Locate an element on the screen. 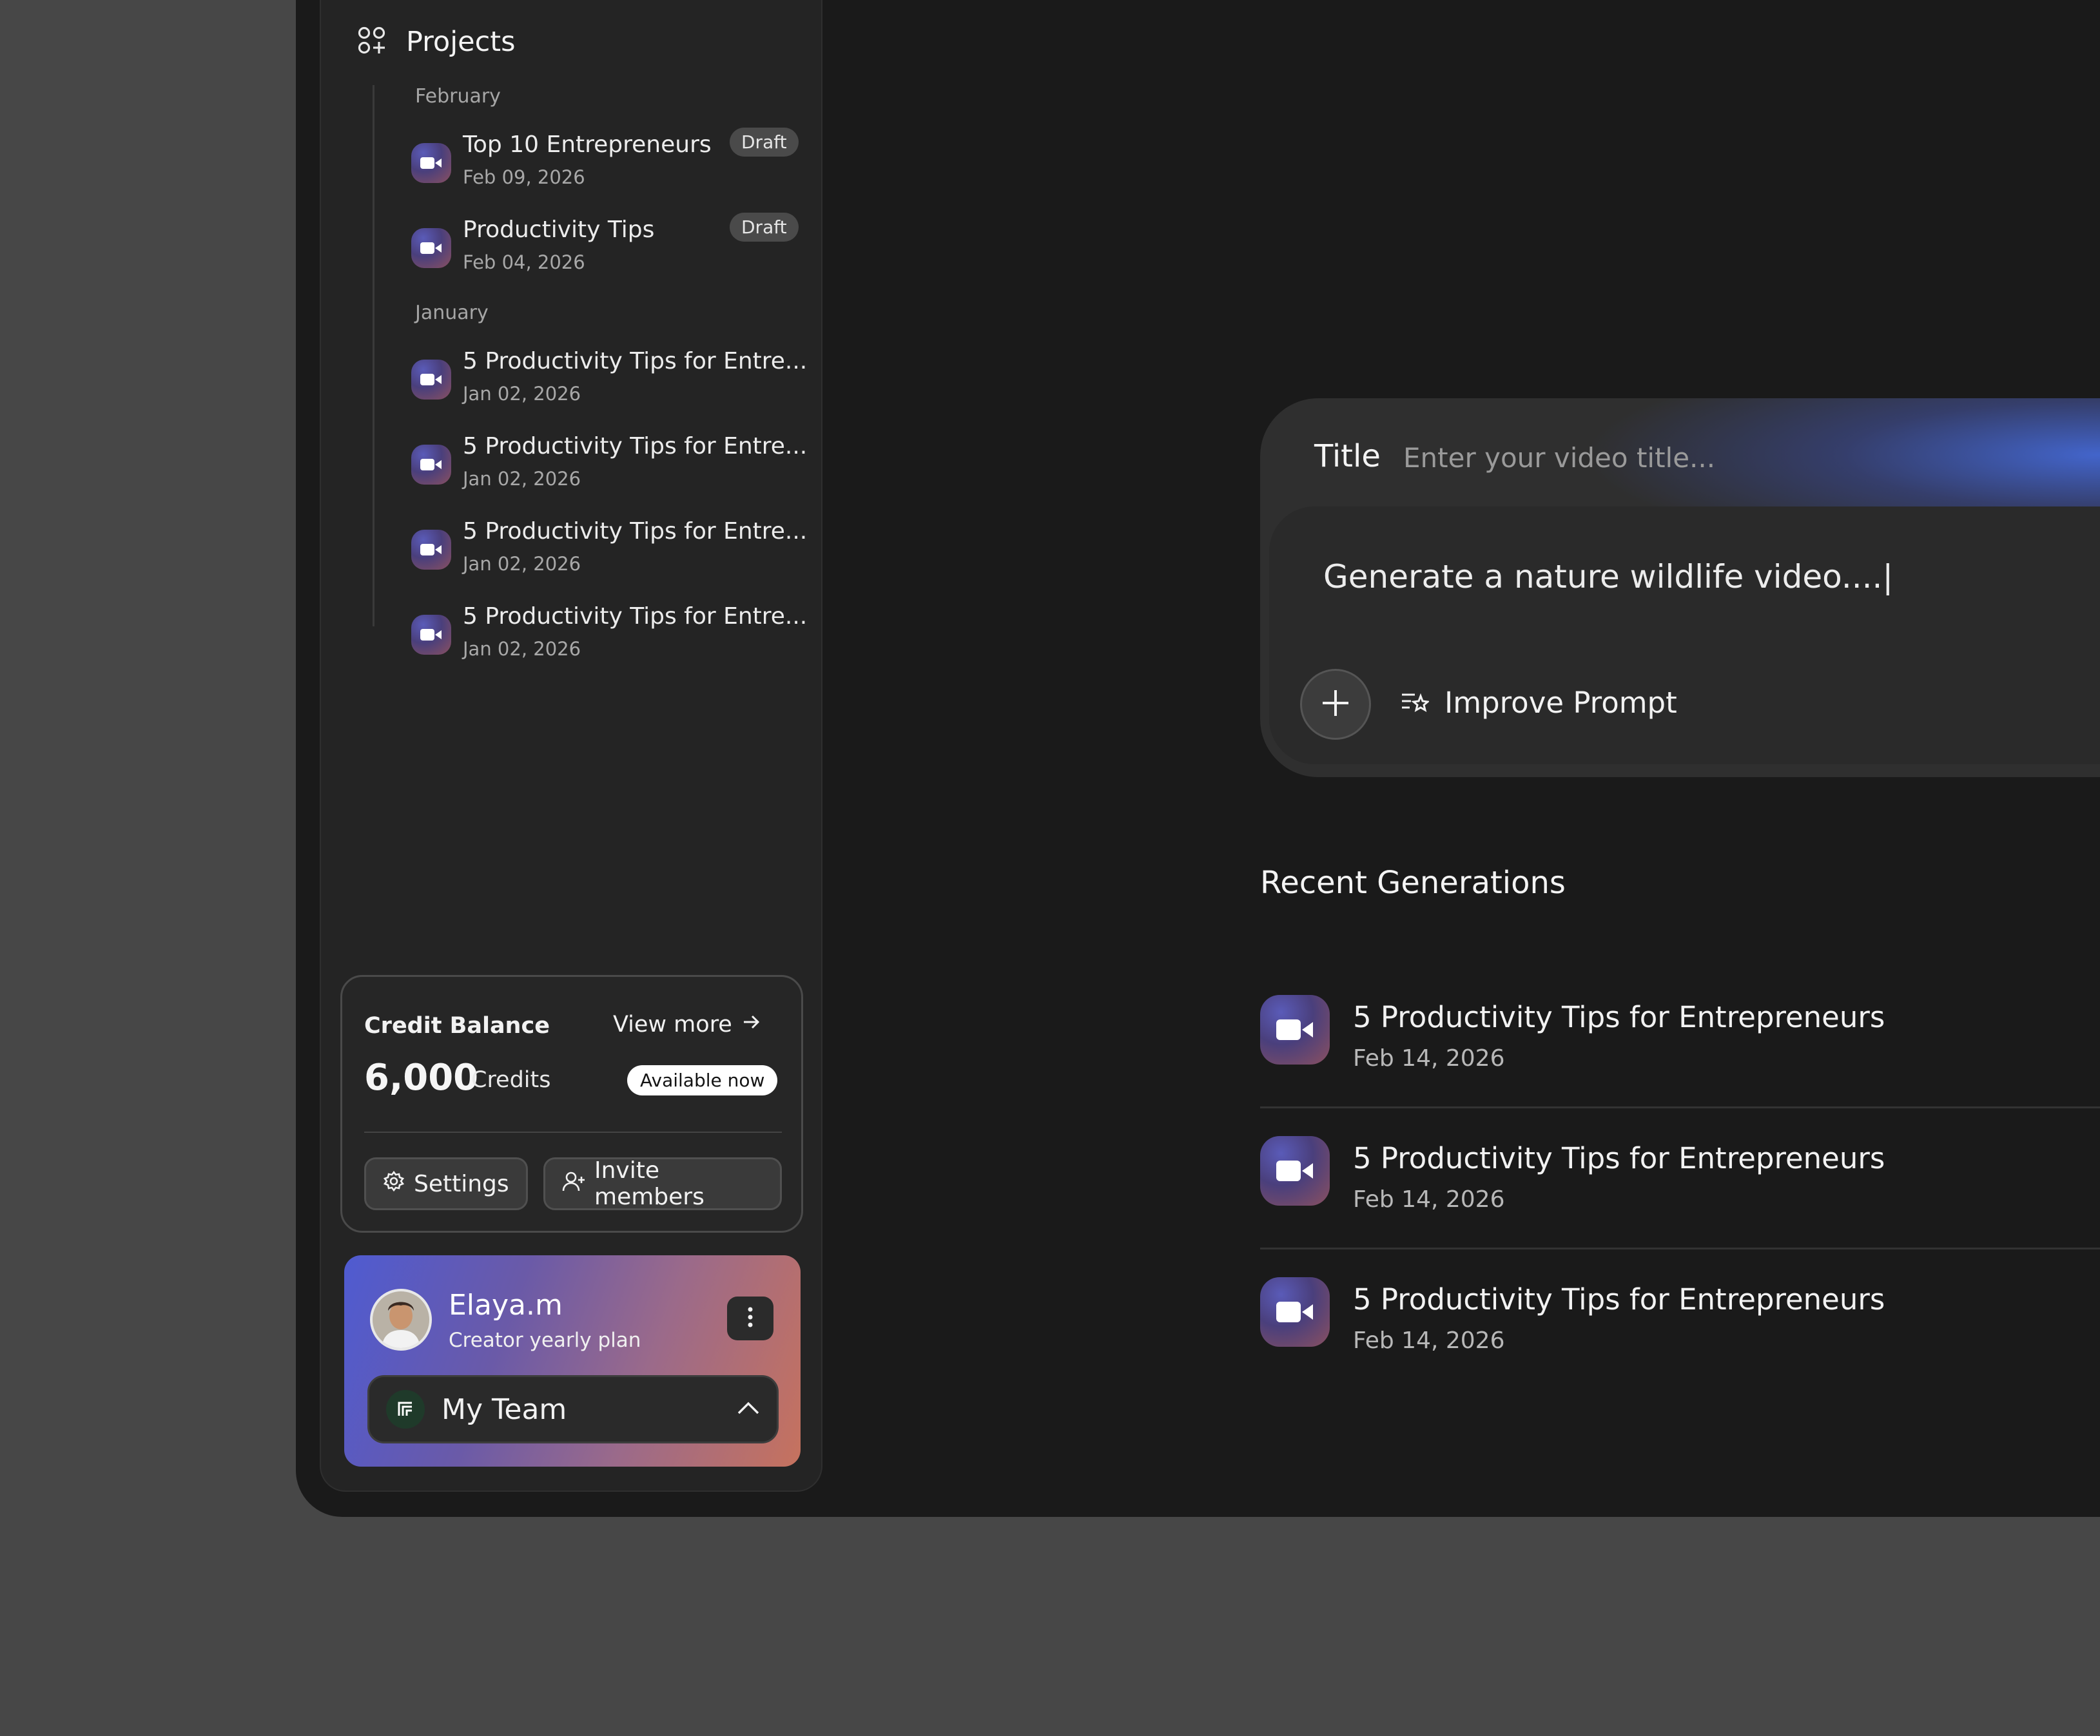  plus-icon is located at coordinates (1336, 705).